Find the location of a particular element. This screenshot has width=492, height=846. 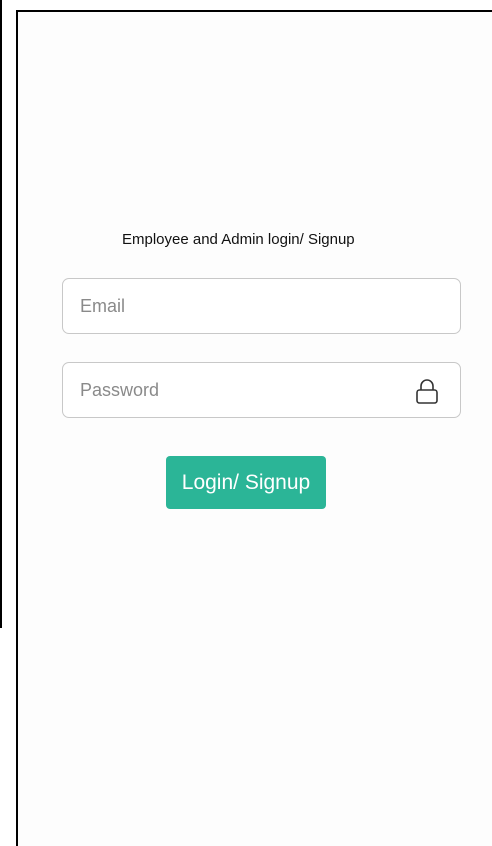

login-signup-button: Login/ Signup is located at coordinates (246, 482).